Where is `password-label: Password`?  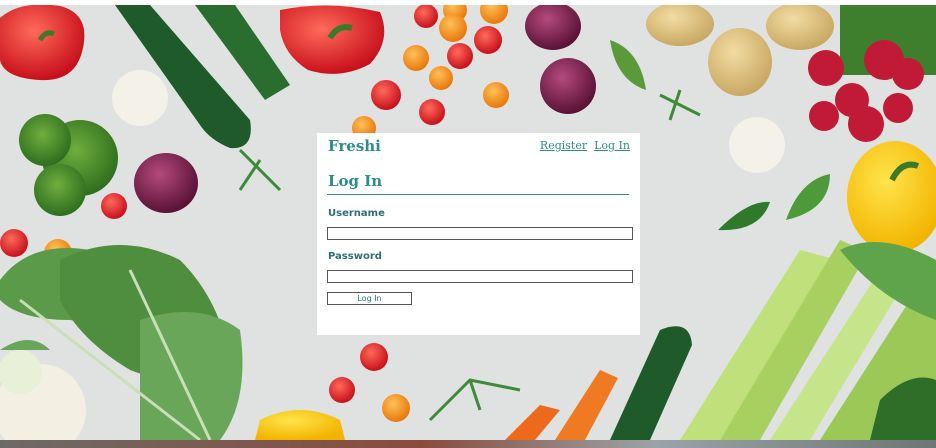
password-label: Password is located at coordinates (355, 256).